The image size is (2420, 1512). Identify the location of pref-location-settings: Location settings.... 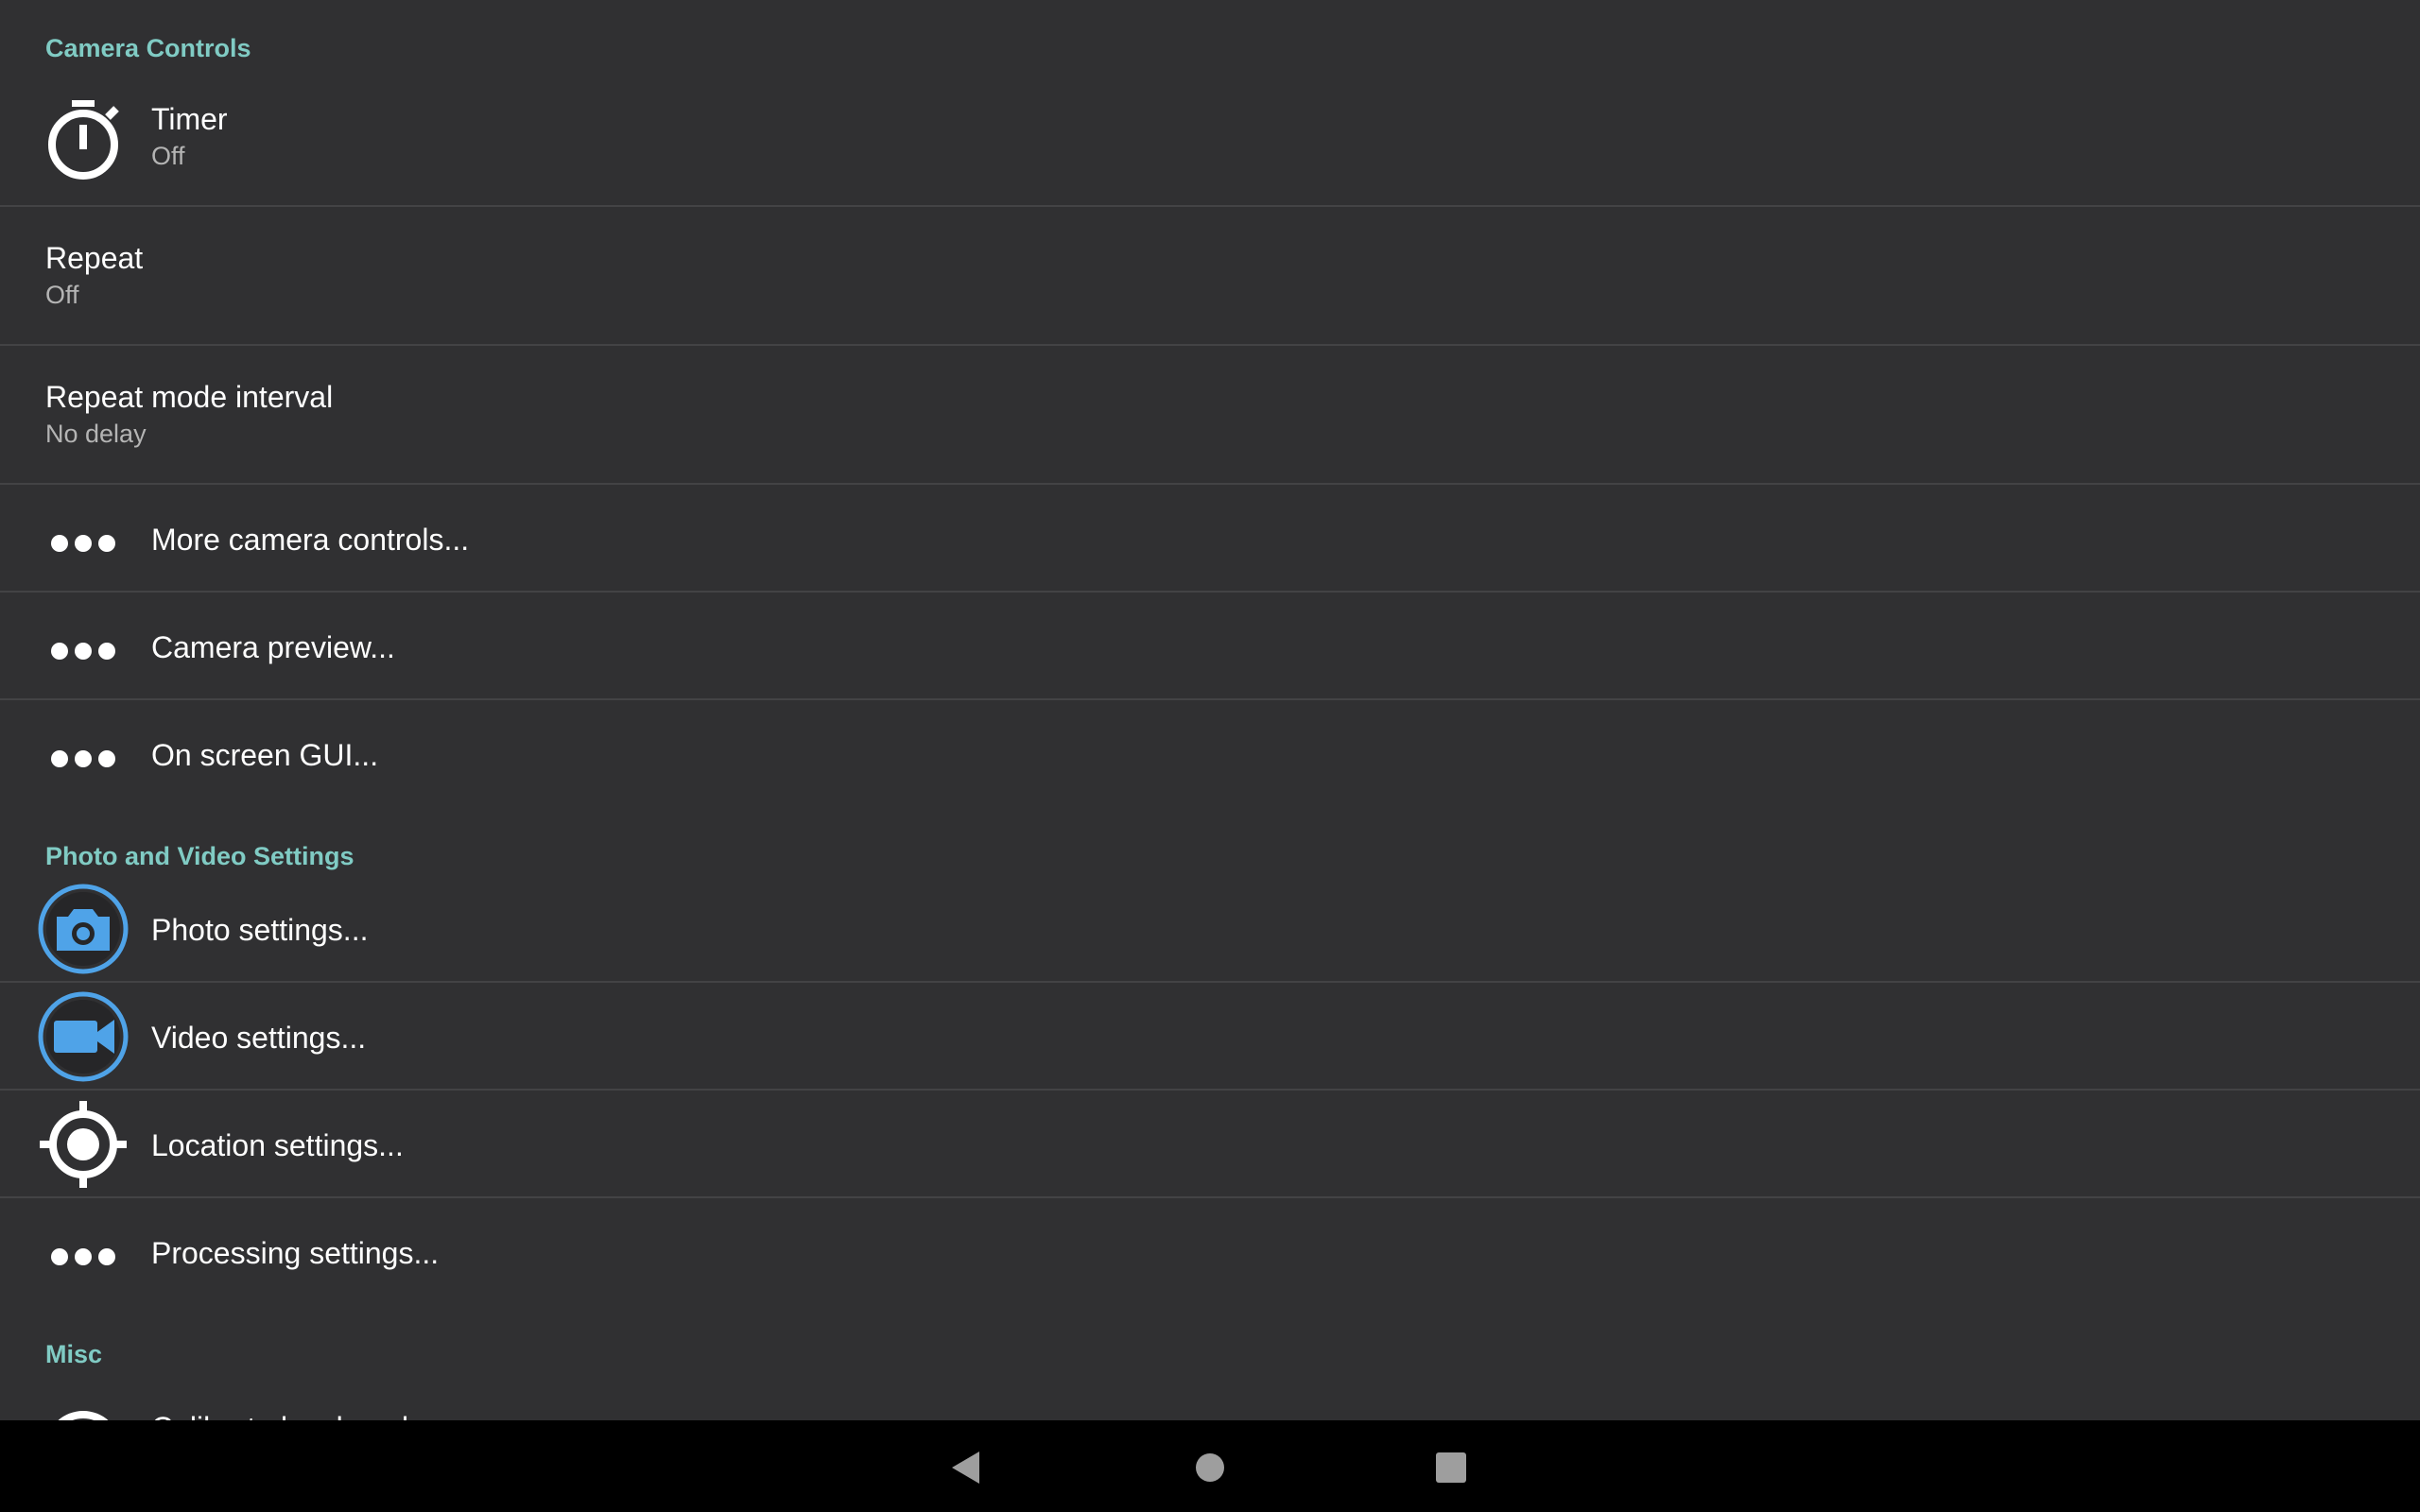
(1210, 1144).